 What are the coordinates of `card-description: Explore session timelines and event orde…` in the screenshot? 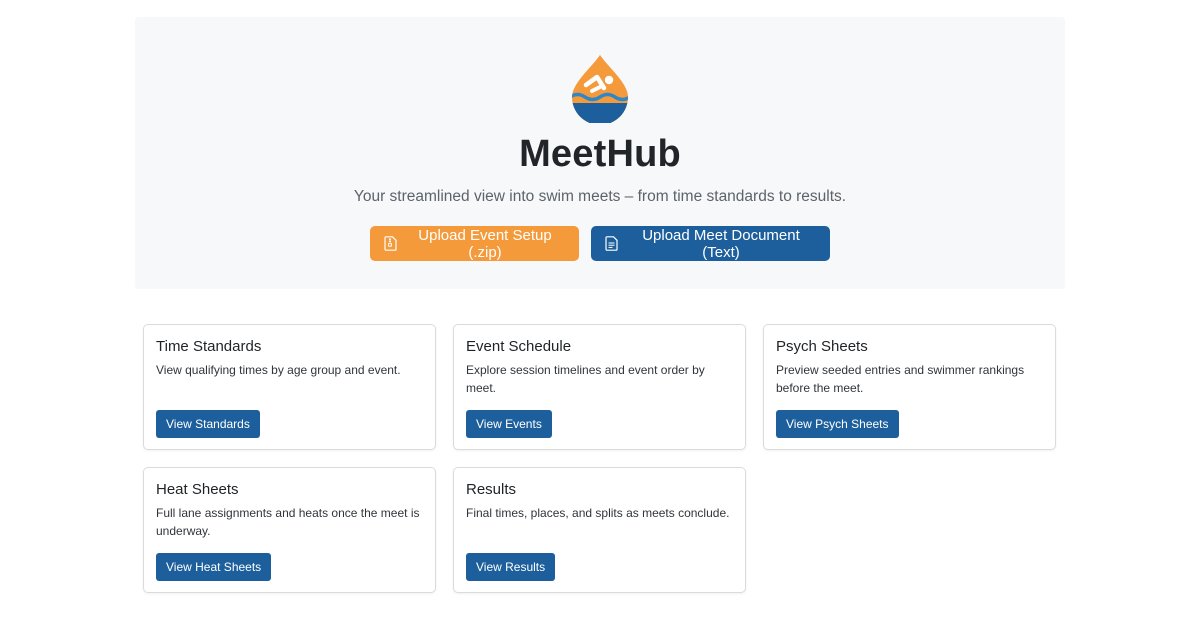 It's located at (585, 379).